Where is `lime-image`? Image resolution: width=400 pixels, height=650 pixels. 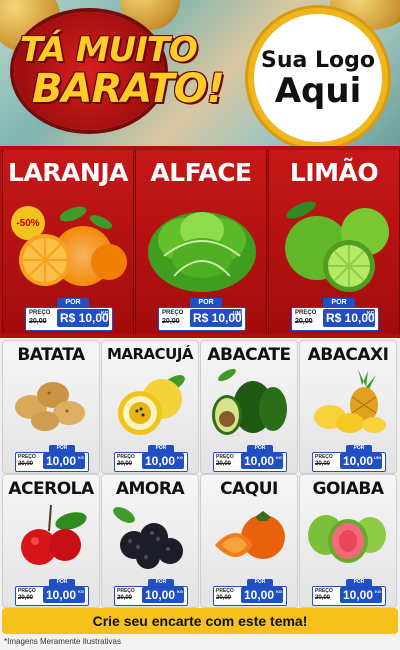 lime-image is located at coordinates (337, 246).